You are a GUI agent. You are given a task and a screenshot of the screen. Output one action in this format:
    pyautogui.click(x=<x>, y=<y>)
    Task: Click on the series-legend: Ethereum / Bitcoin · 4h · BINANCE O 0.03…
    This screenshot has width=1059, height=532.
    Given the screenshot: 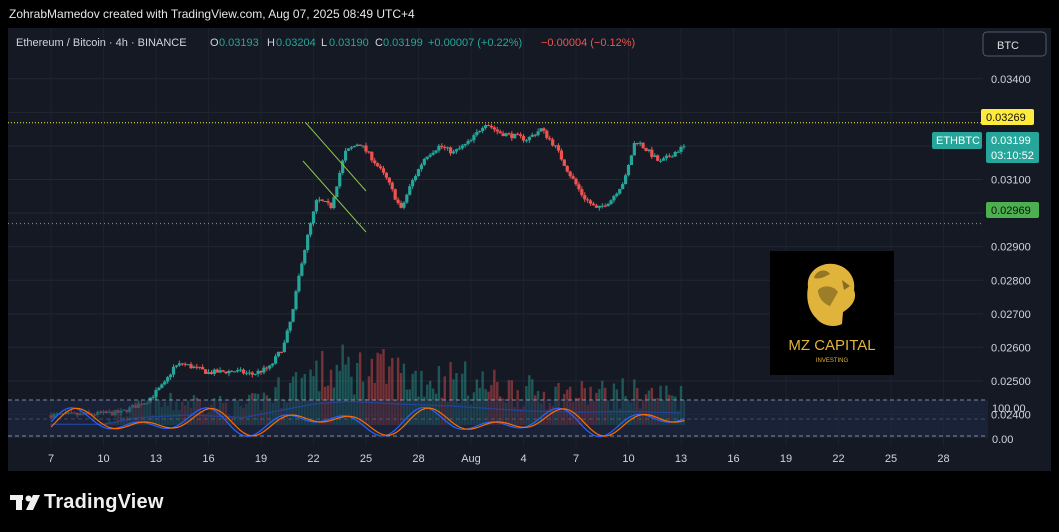 What is the action you would take?
    pyautogui.click(x=325, y=43)
    